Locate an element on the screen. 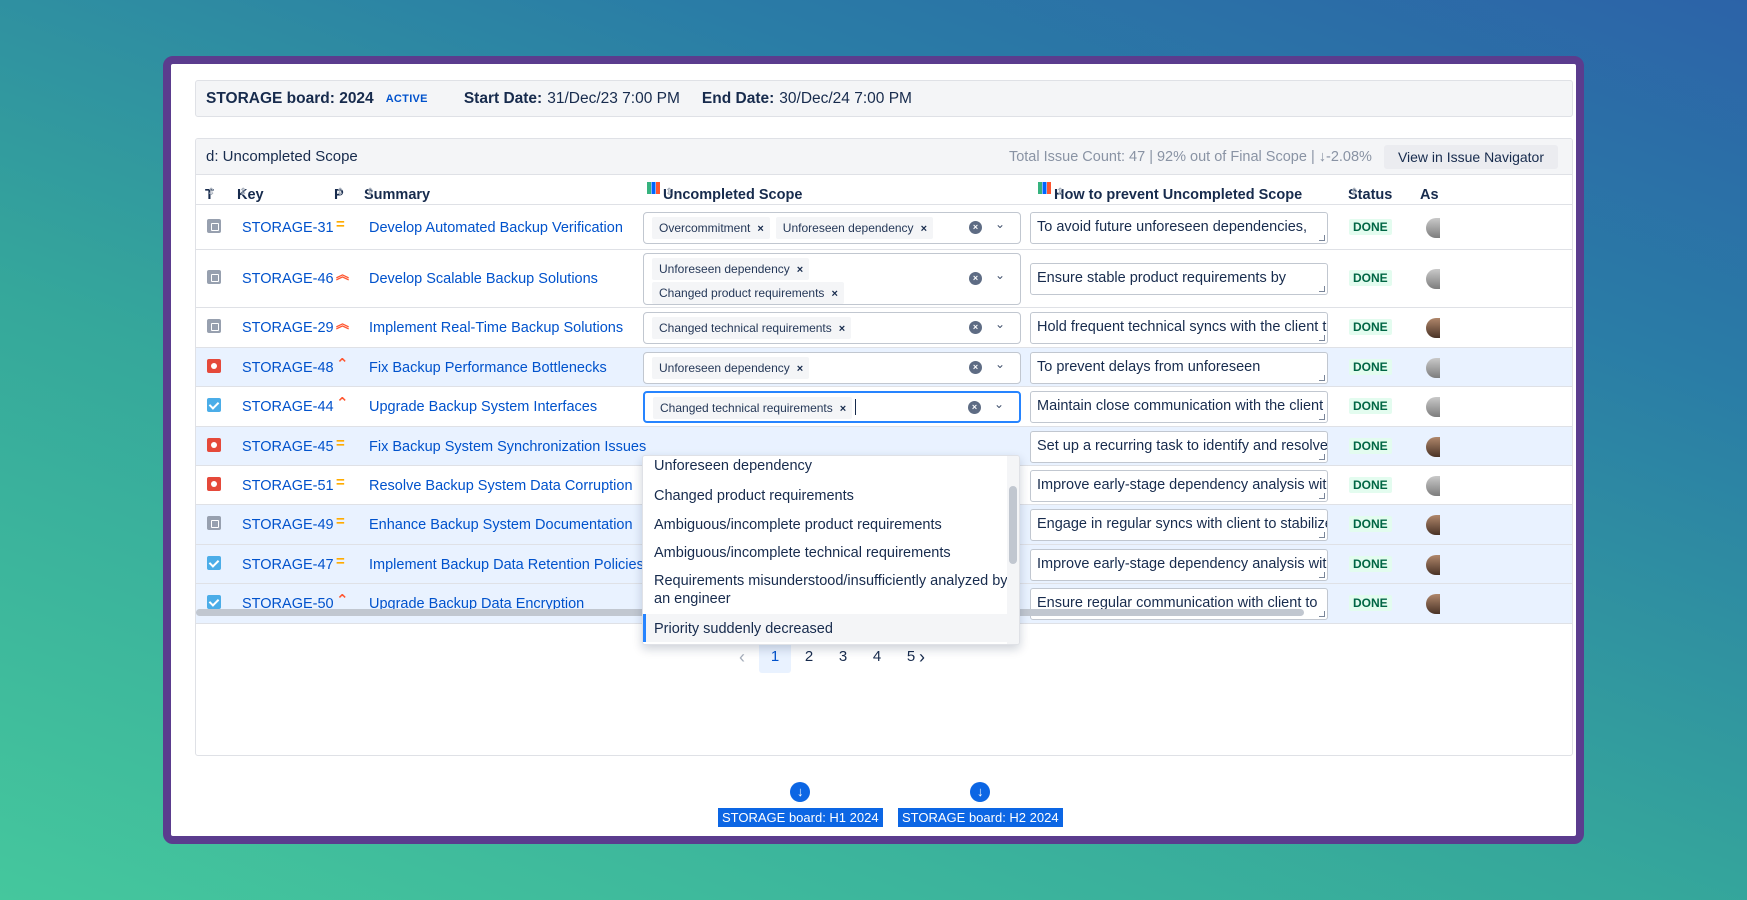 This screenshot has height=900, width=1747. sort-icon: ⇕ is located at coordinates (1060, 192).